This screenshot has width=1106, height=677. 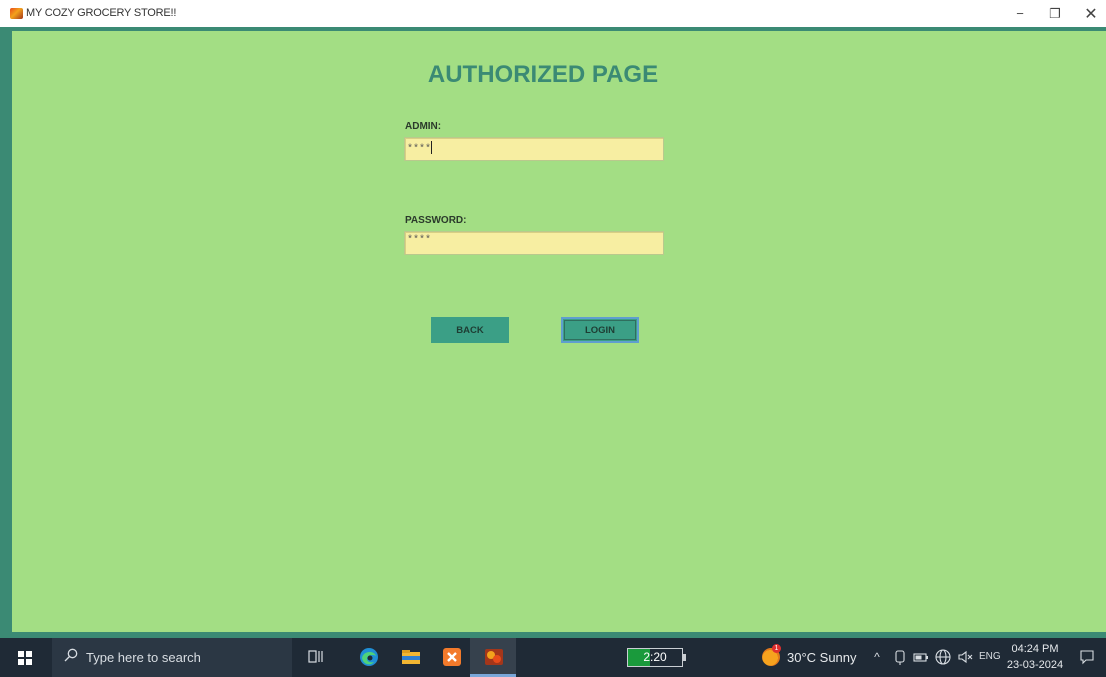 What do you see at coordinates (419, 149) in the screenshot?
I see `admin-value: ****` at bounding box center [419, 149].